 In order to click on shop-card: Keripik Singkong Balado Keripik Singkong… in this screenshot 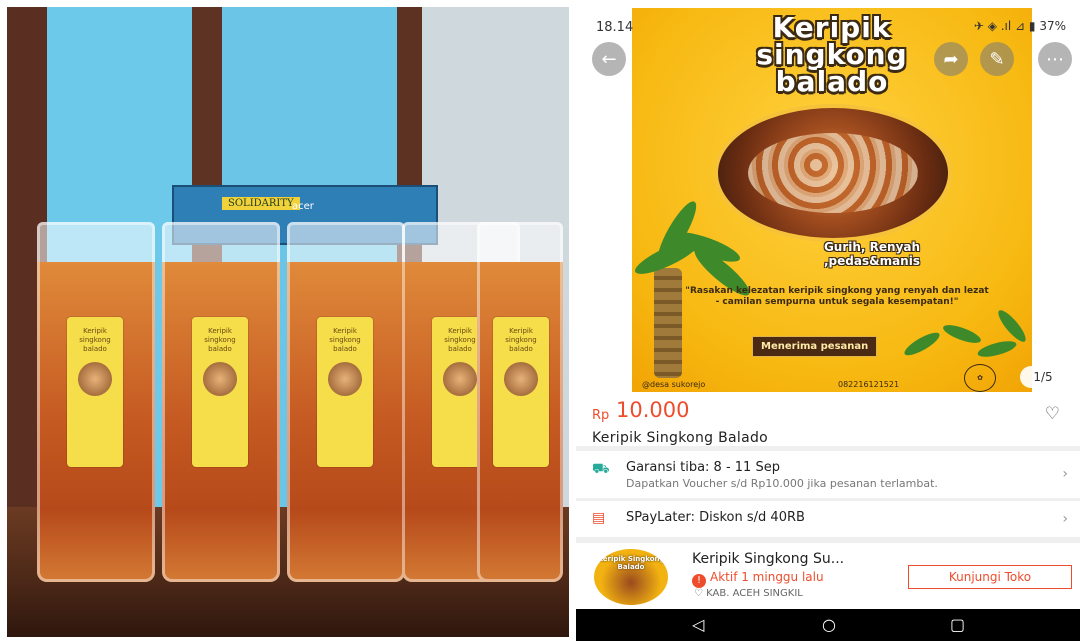, I will do `click(828, 577)`.